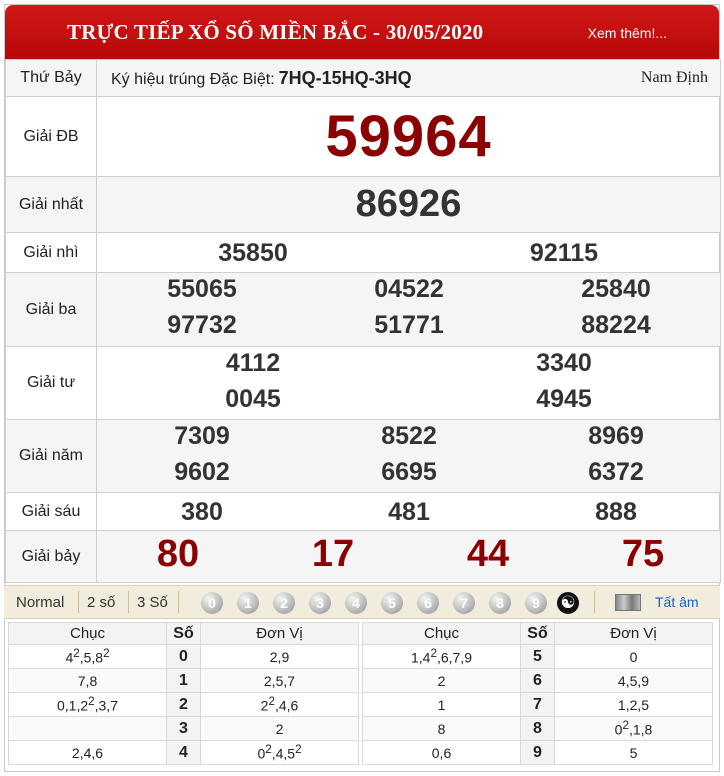  Describe the element at coordinates (51, 252) in the screenshot. I see `prize-label-nhi: Giải nhì` at that location.